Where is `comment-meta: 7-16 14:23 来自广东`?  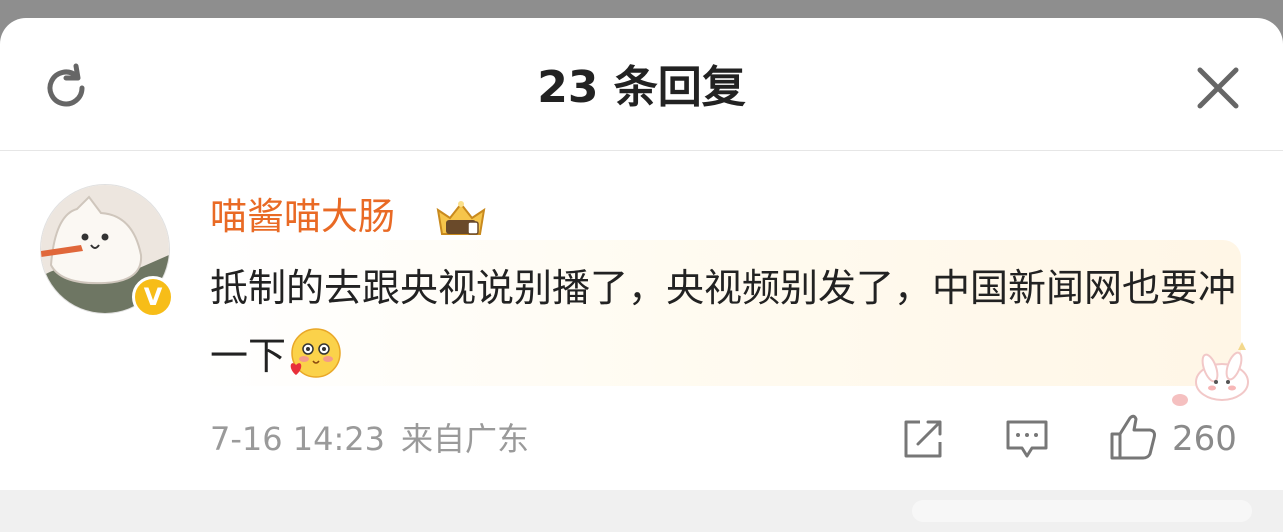
comment-meta: 7-16 14:23 来自广东 is located at coordinates (369, 439).